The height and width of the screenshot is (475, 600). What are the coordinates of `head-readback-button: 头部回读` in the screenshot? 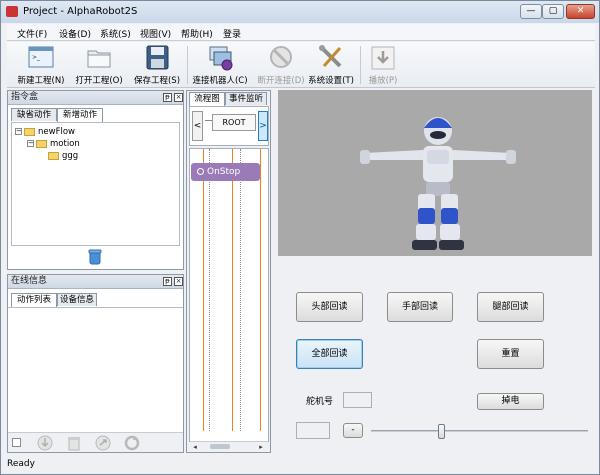 It's located at (329, 307).